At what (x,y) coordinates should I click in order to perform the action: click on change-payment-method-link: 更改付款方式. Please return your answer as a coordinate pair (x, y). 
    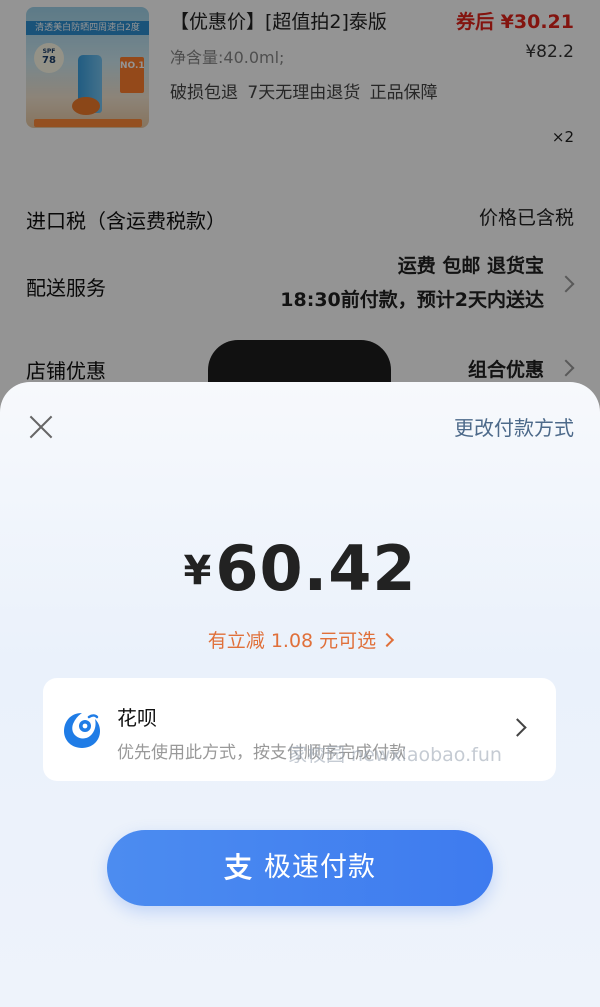
    Looking at the image, I should click on (514, 426).